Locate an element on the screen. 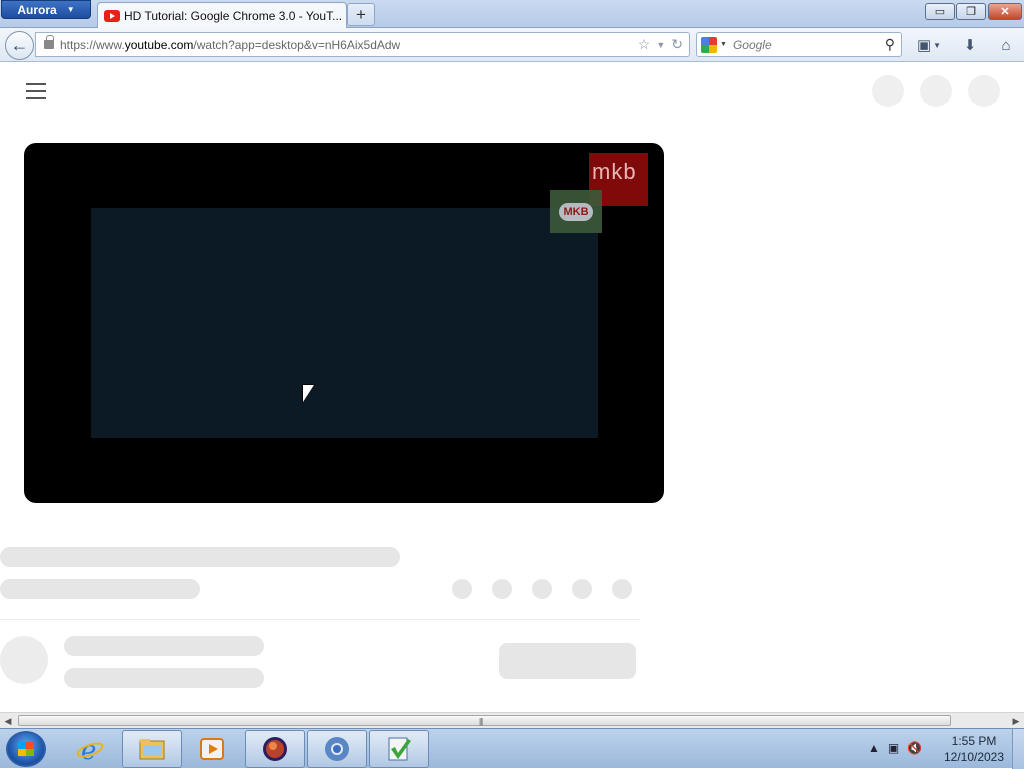 The width and height of the screenshot is (1024, 769). video-frame is located at coordinates (344, 323).